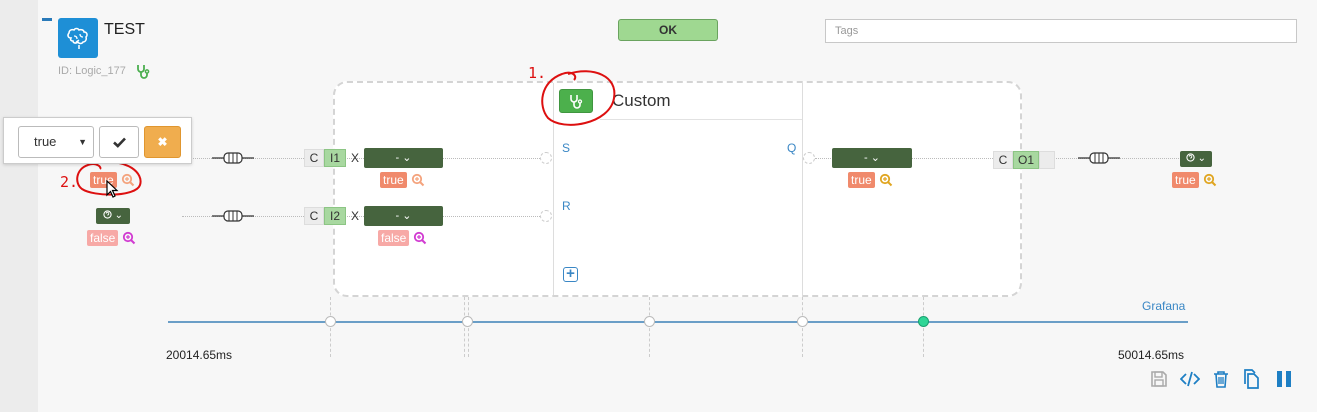  I want to click on value-select: true ▼, so click(56, 142).